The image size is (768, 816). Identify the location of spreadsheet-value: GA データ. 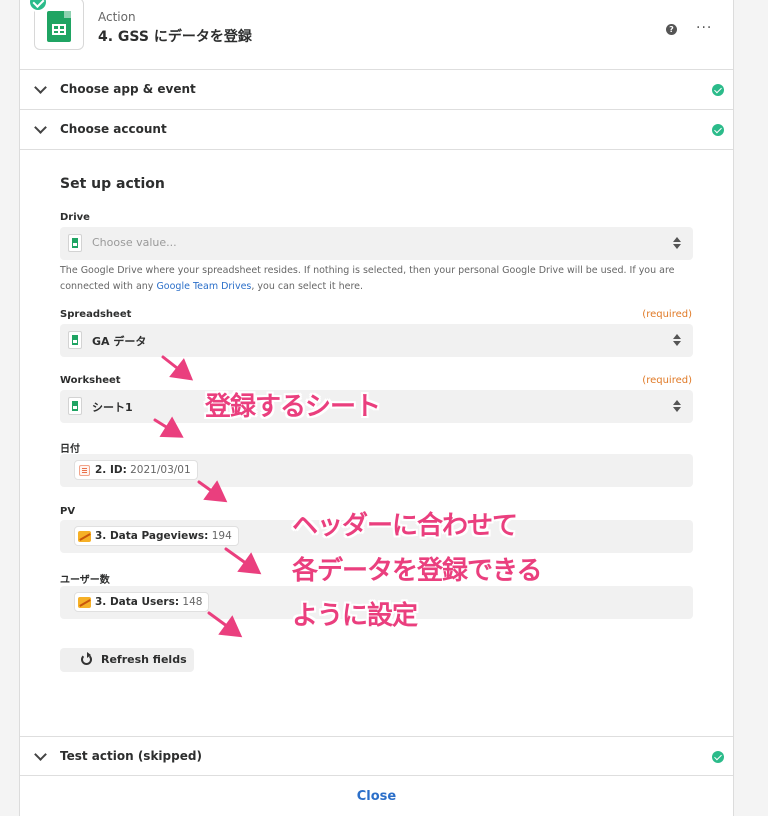
(119, 341).